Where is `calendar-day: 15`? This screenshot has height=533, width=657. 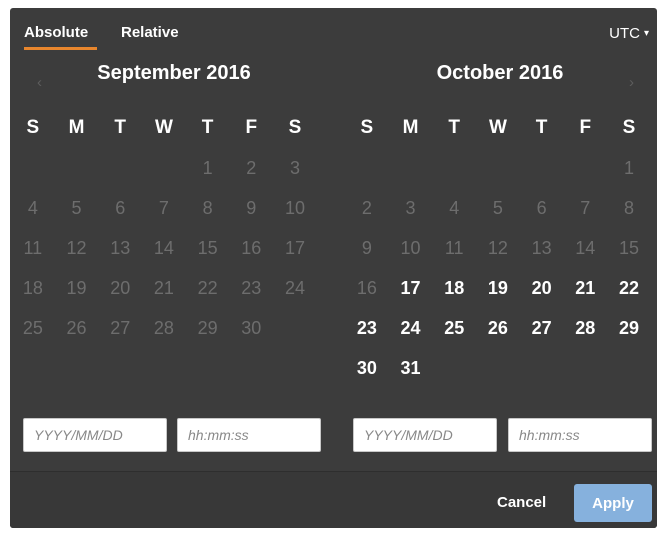 calendar-day: 15 is located at coordinates (207, 247).